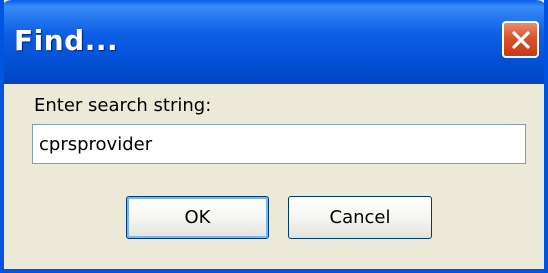 This screenshot has width=548, height=273. Describe the element at coordinates (360, 217) in the screenshot. I see `cancel-button: Cancel` at that location.